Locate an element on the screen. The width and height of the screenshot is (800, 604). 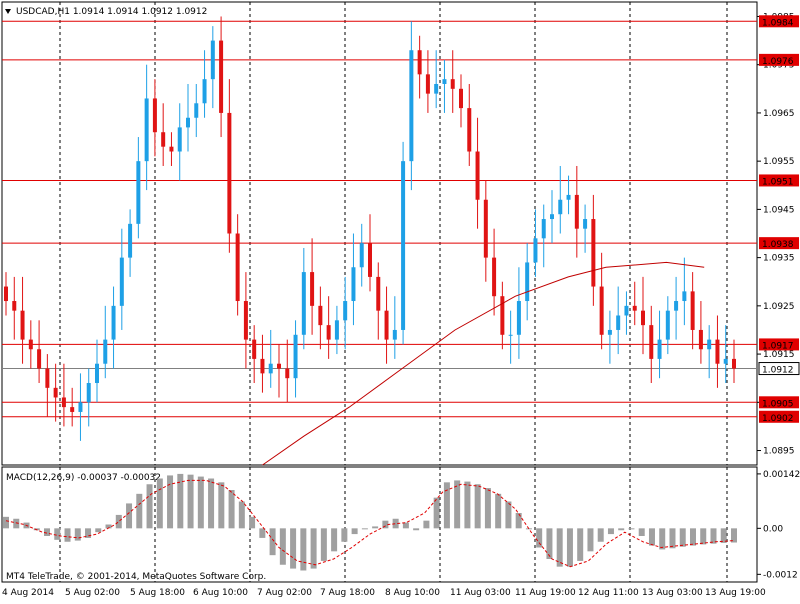
level-price-label: 1.0976 is located at coordinates (778, 62).